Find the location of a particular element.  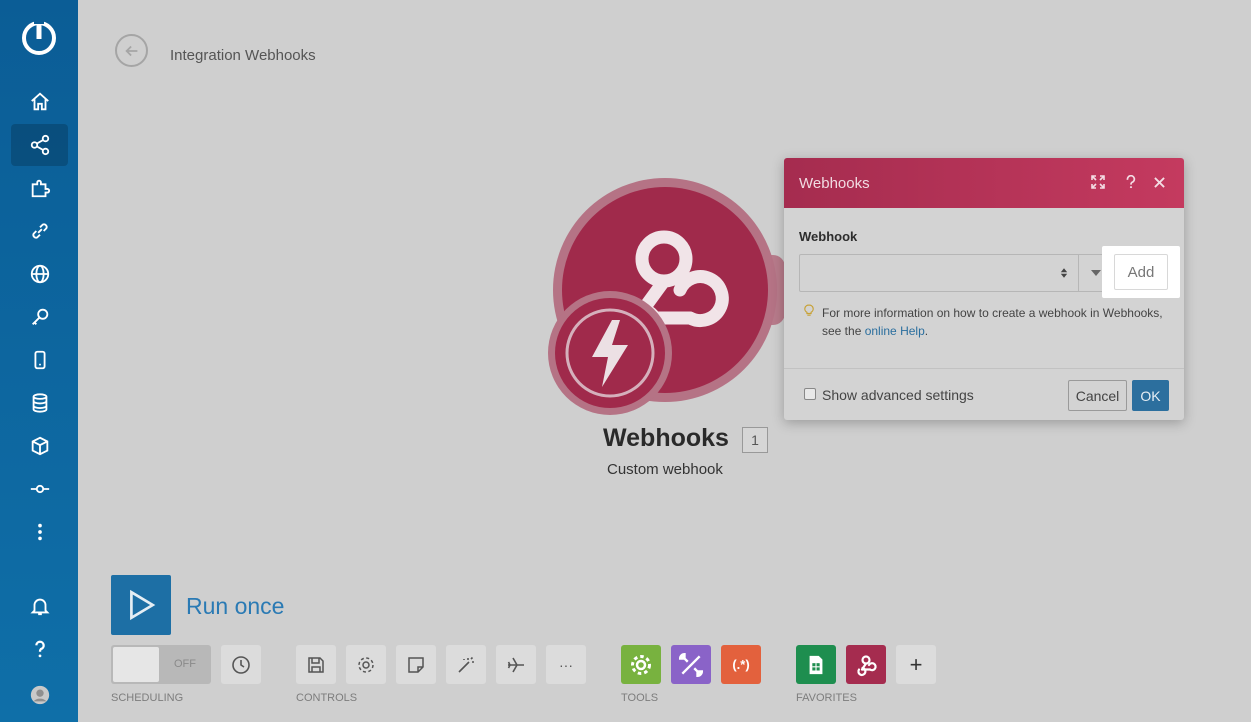

scheduling-toggle is located at coordinates (161, 664).